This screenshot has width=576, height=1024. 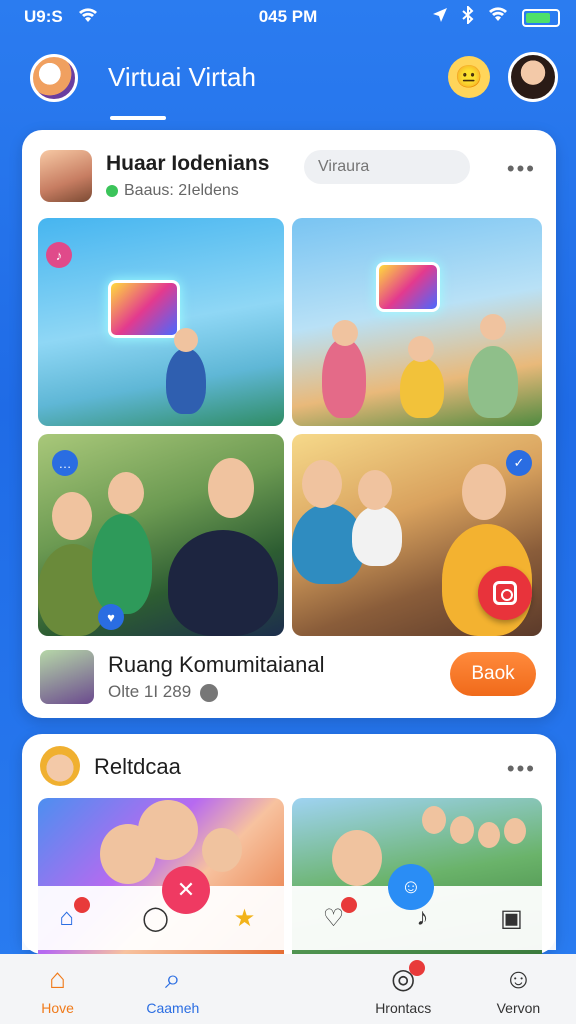 What do you see at coordinates (187, 164) in the screenshot?
I see `post-author-name: Huaar Iodenians` at bounding box center [187, 164].